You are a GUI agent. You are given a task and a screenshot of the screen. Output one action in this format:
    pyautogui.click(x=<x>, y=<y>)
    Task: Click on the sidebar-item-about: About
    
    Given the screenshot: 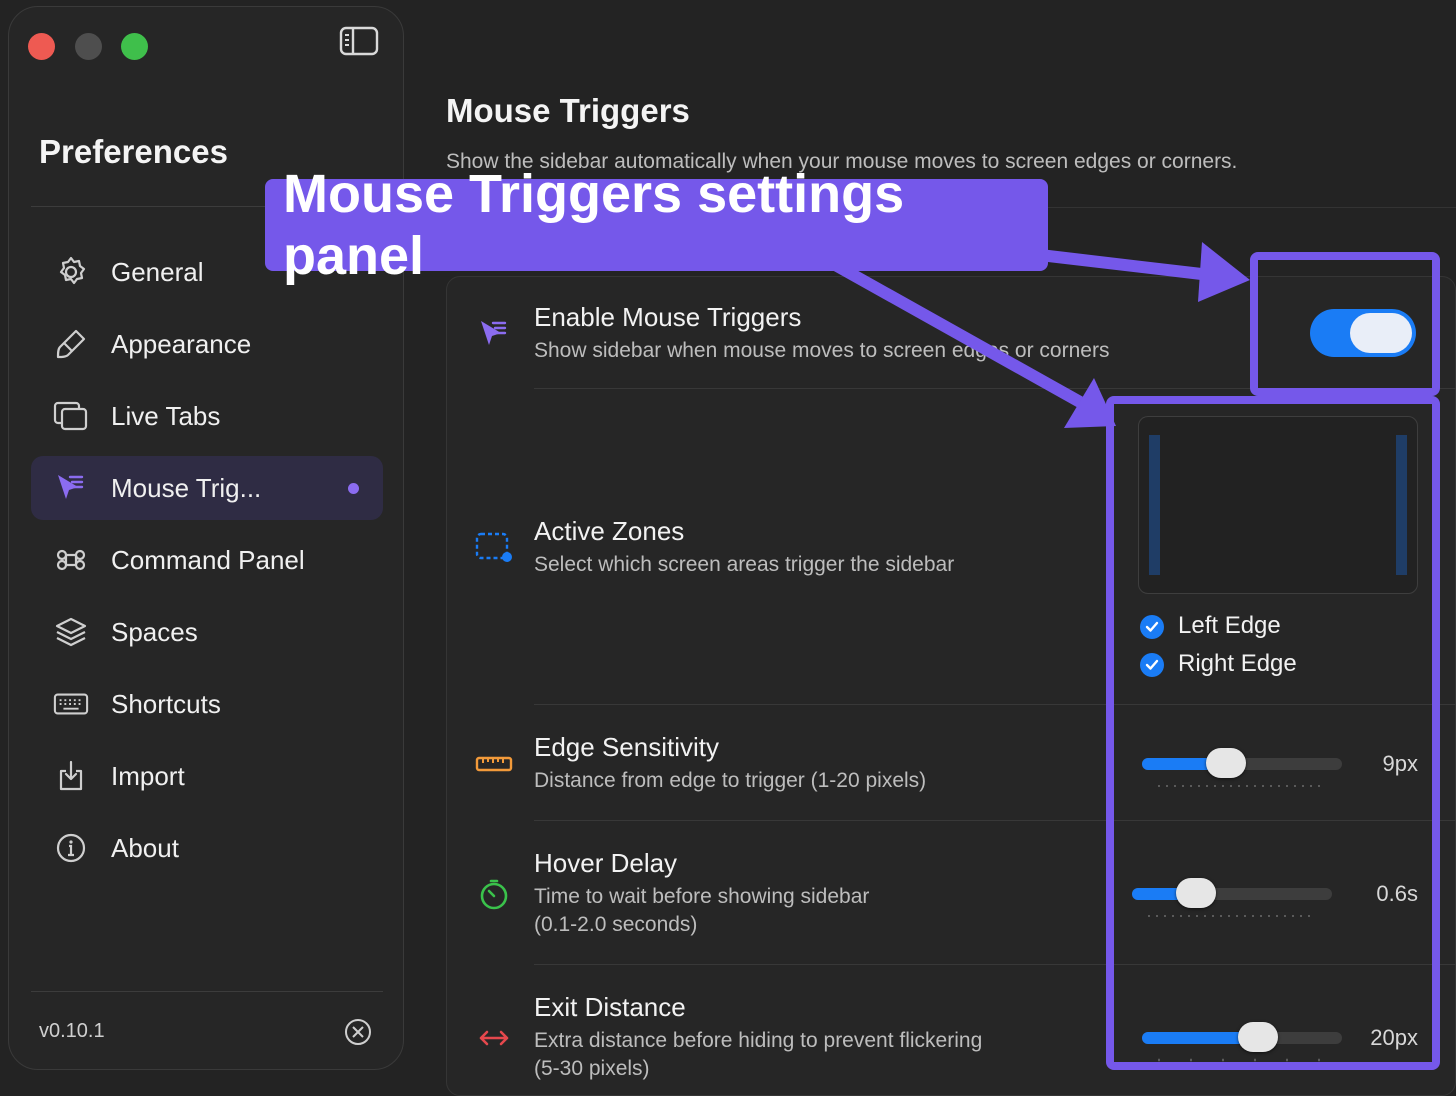 What is the action you would take?
    pyautogui.click(x=207, y=848)
    